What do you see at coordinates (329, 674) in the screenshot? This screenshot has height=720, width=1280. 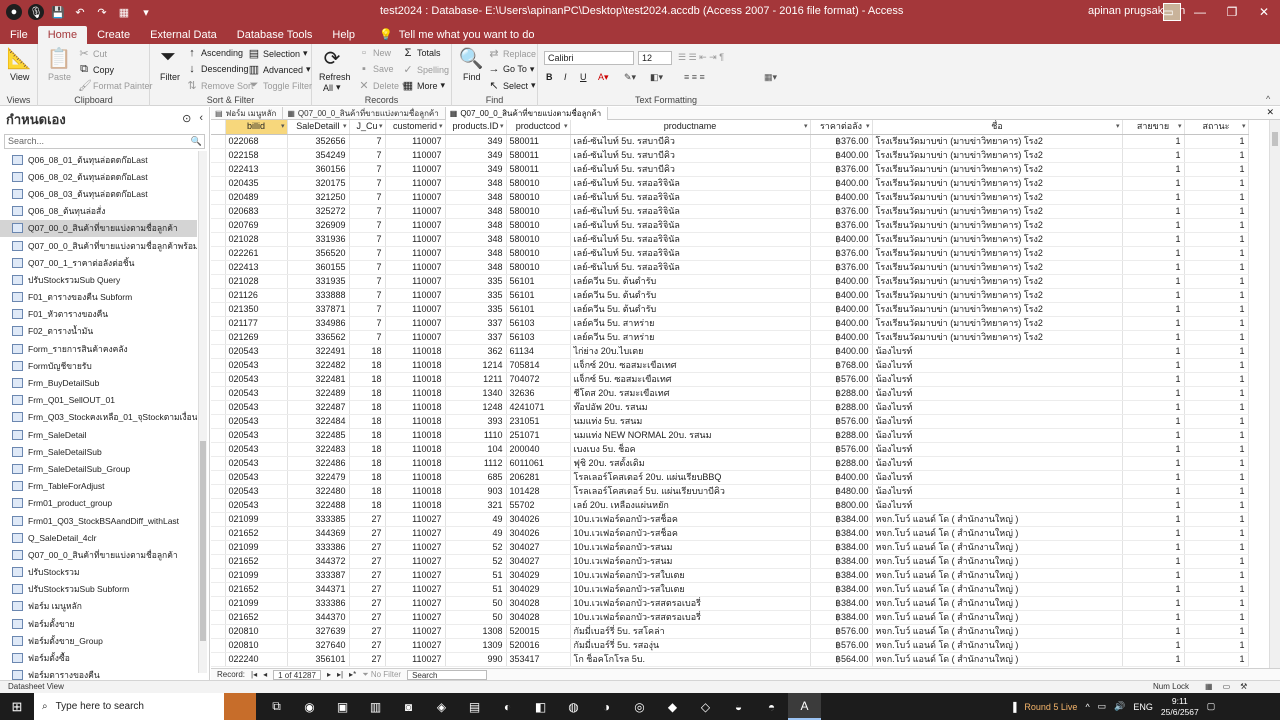 I see `next-record-icon: ▸` at bounding box center [329, 674].